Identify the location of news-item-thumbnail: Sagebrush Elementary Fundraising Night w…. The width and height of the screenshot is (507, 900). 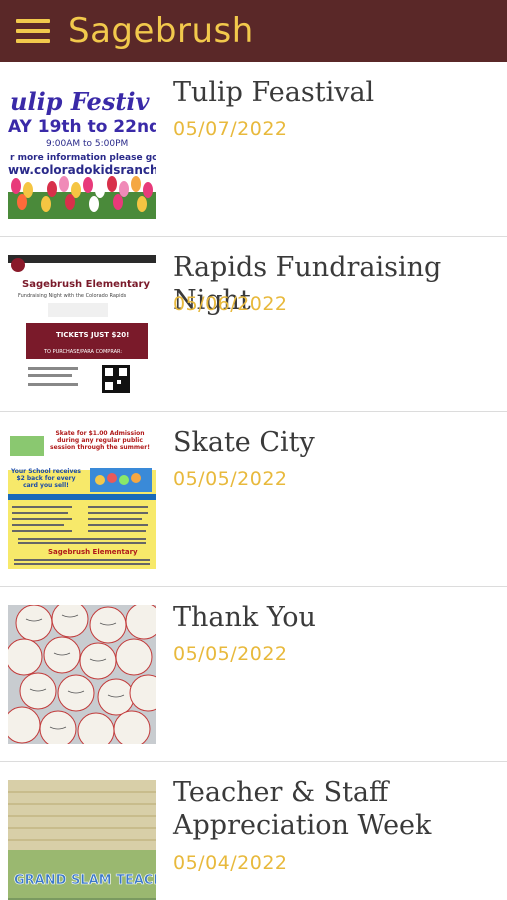
(82, 324).